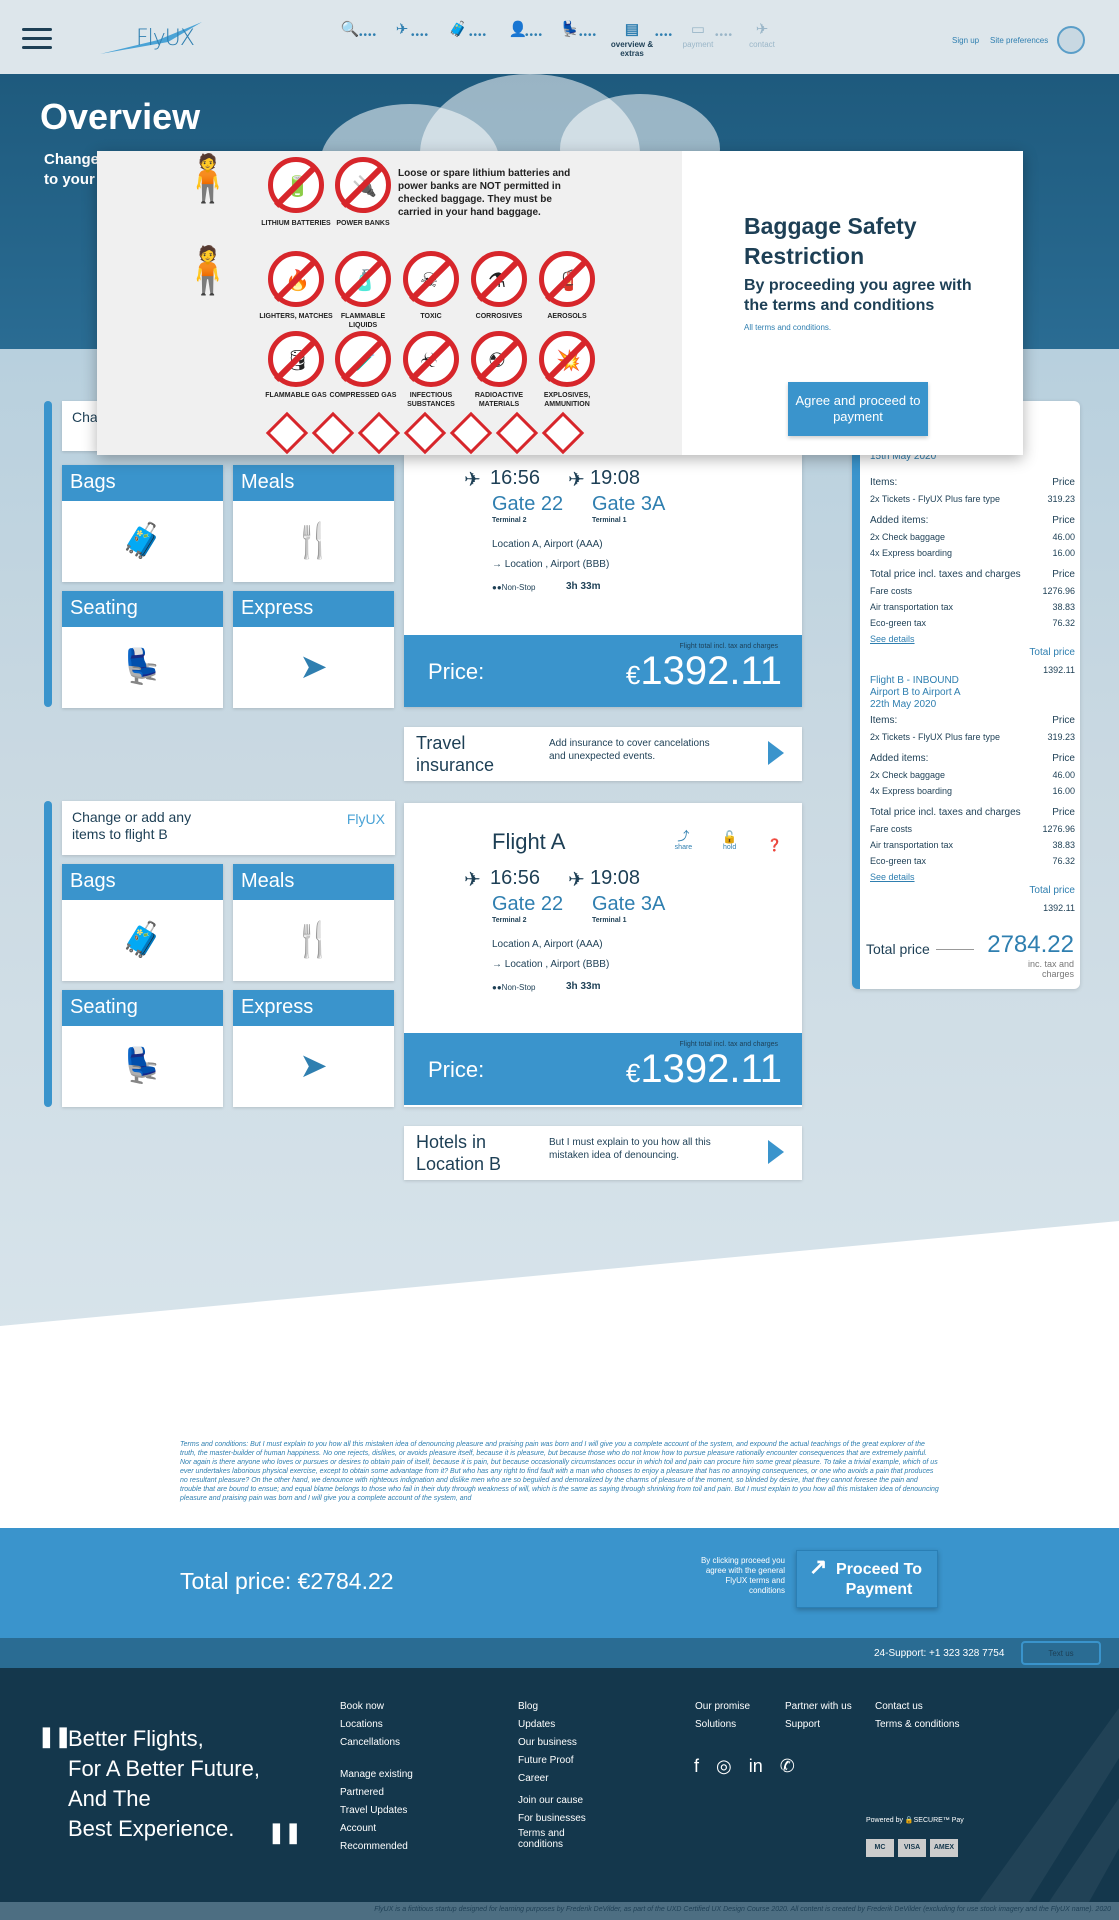 The height and width of the screenshot is (1920, 1119). What do you see at coordinates (547, 1779) in the screenshot?
I see `footer-link: Career` at bounding box center [547, 1779].